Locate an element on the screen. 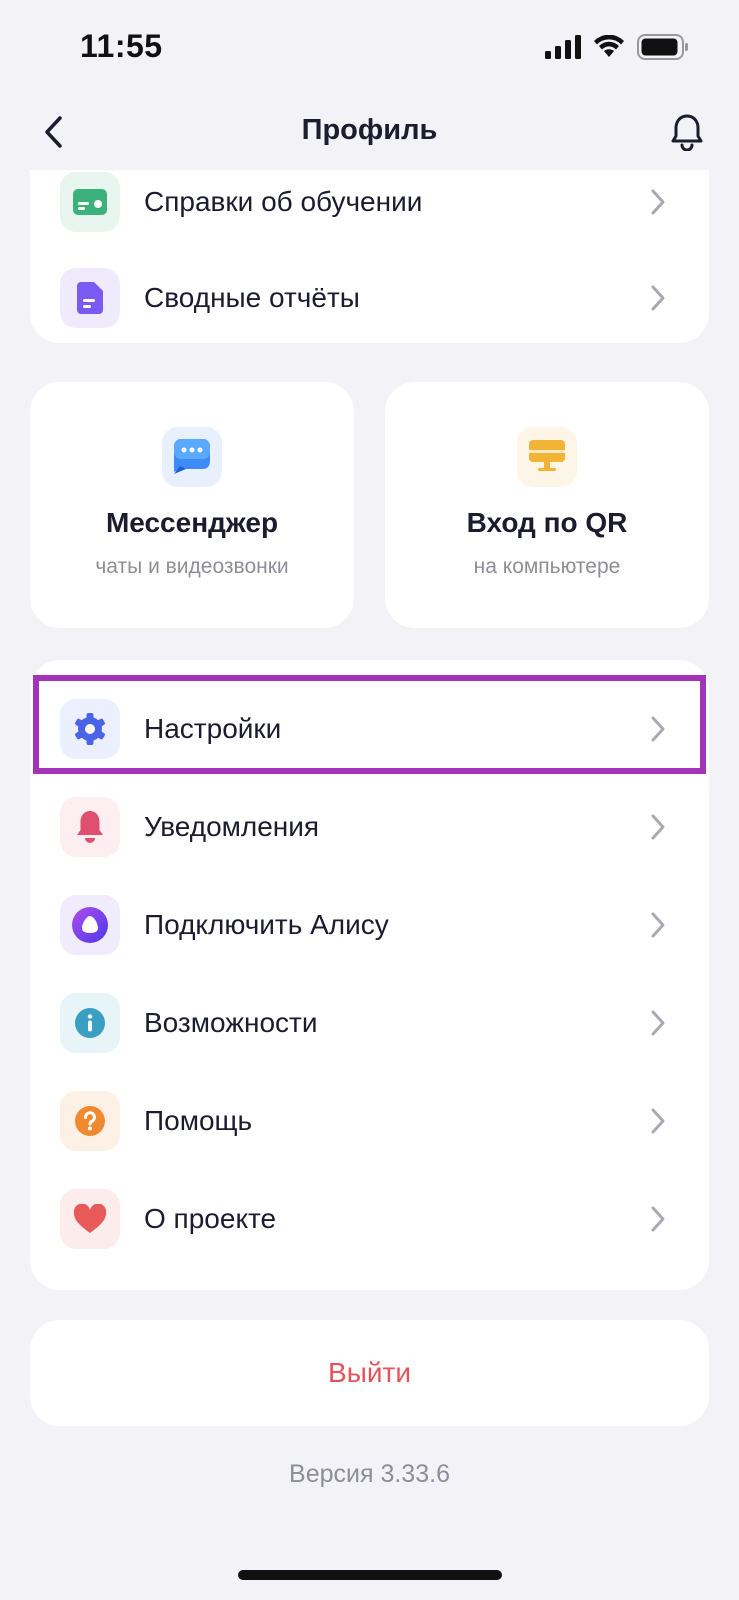 This screenshot has width=739, height=1600. list-item-label: Уведомления is located at coordinates (232, 826).